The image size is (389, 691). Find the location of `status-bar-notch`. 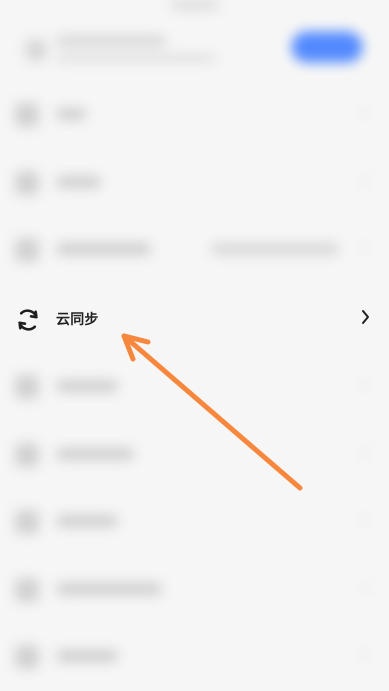

status-bar-notch is located at coordinates (195, 5).